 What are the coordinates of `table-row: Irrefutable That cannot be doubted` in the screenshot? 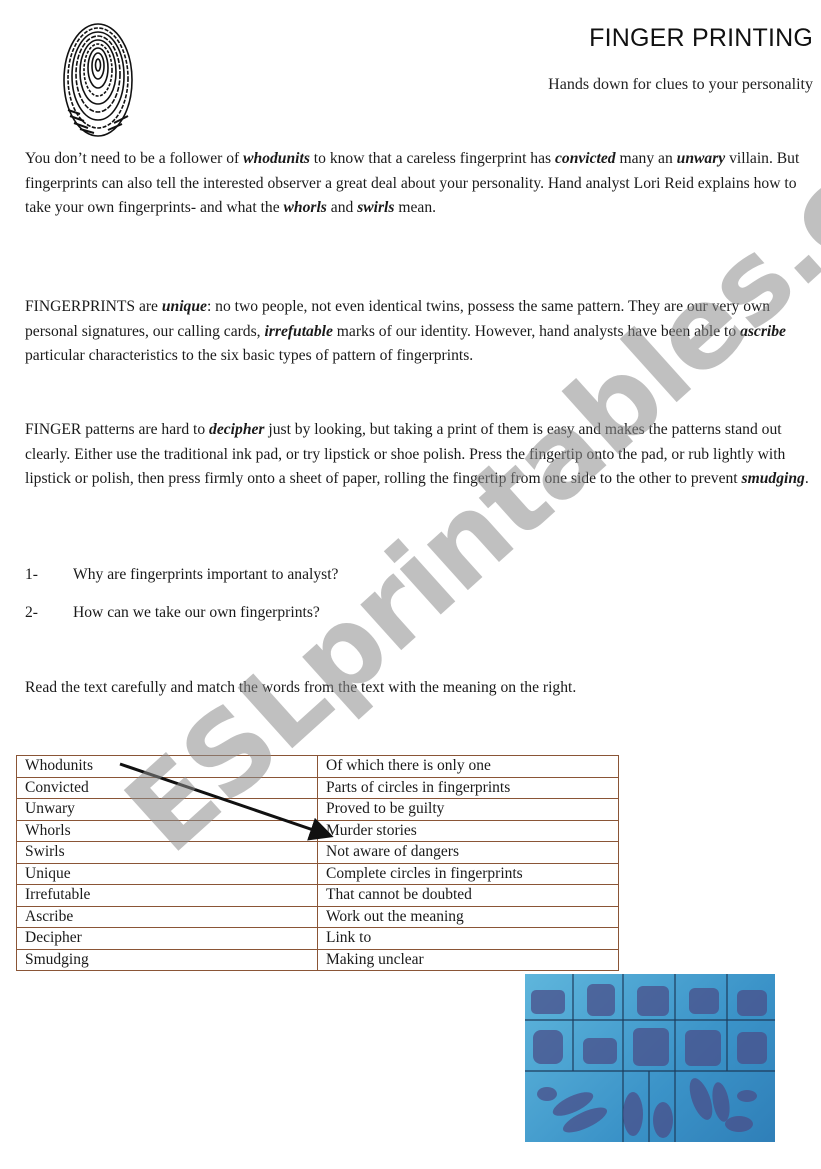 It's located at (317, 895).